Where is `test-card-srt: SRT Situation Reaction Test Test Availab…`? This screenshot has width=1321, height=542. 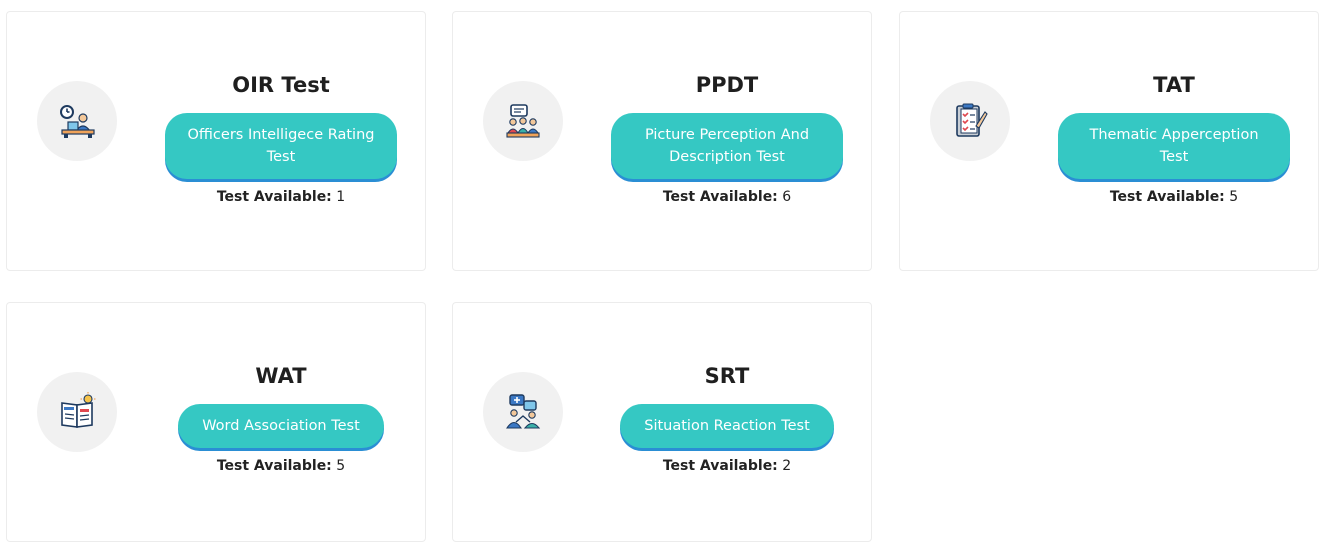
test-card-srt: SRT Situation Reaction Test Test Availab… is located at coordinates (662, 422).